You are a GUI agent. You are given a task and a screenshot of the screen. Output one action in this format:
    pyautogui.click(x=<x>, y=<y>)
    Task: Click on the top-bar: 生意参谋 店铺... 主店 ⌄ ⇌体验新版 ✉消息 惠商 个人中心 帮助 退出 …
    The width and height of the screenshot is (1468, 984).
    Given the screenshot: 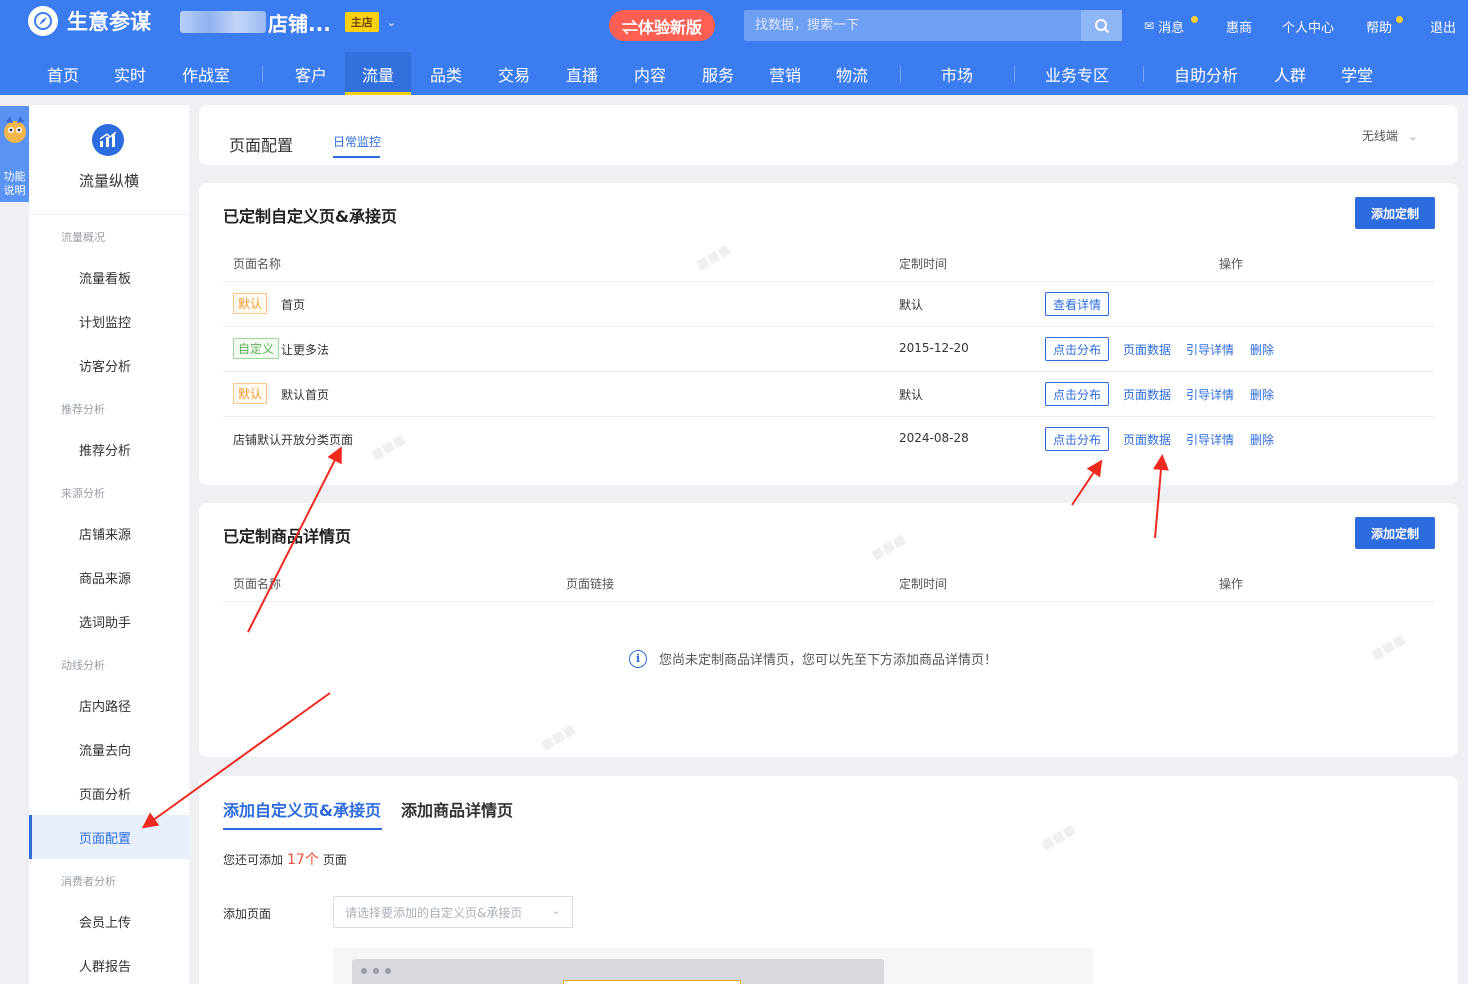 What is the action you would take?
    pyautogui.click(x=734, y=58)
    